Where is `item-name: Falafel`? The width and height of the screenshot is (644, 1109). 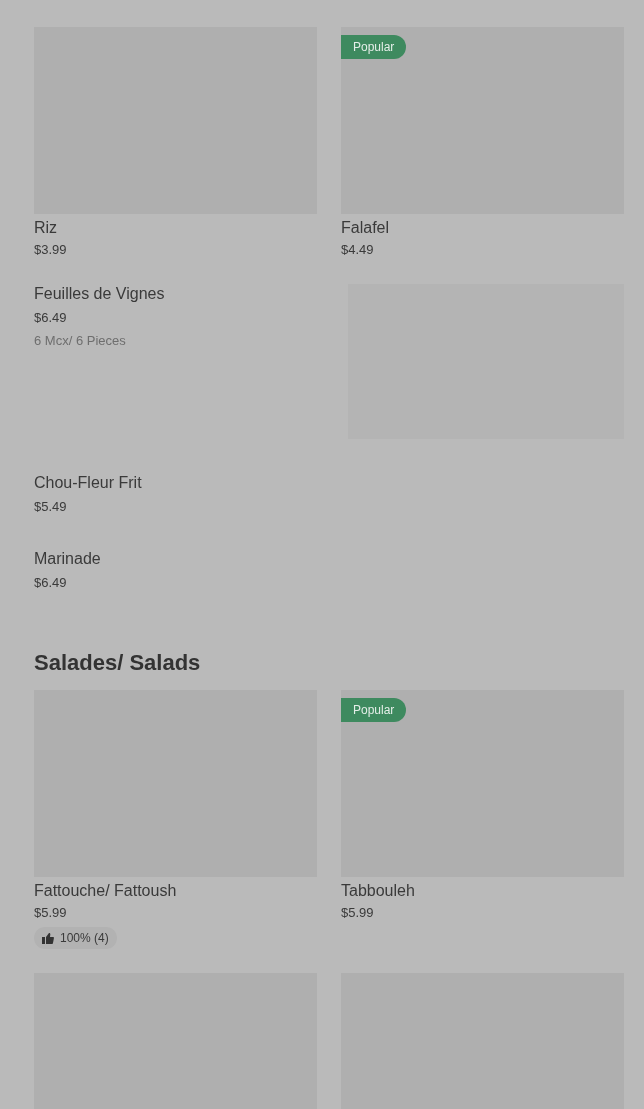 item-name: Falafel is located at coordinates (366, 228).